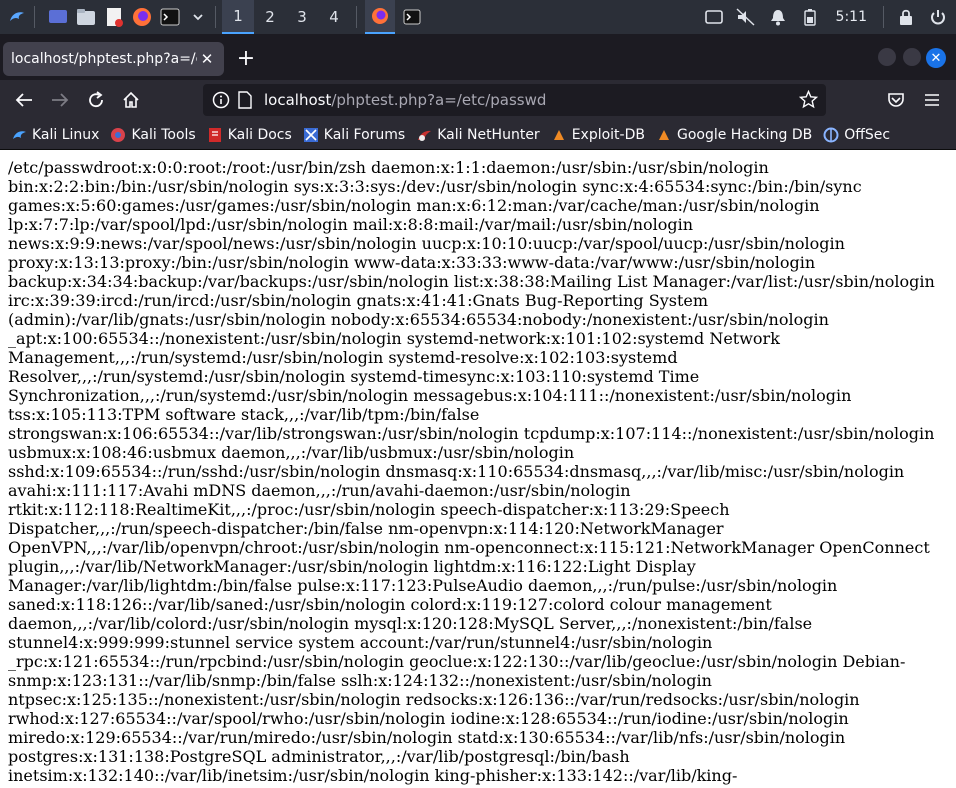  I want to click on bookmark-label: Kali Forums, so click(364, 134).